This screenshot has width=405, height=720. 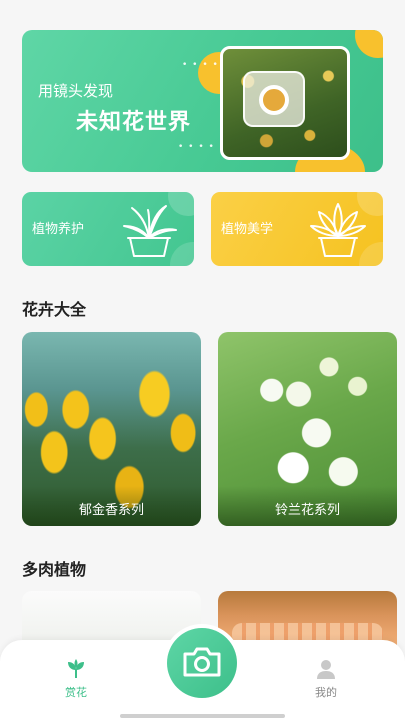 I want to click on camera-lens, so click(x=274, y=100).